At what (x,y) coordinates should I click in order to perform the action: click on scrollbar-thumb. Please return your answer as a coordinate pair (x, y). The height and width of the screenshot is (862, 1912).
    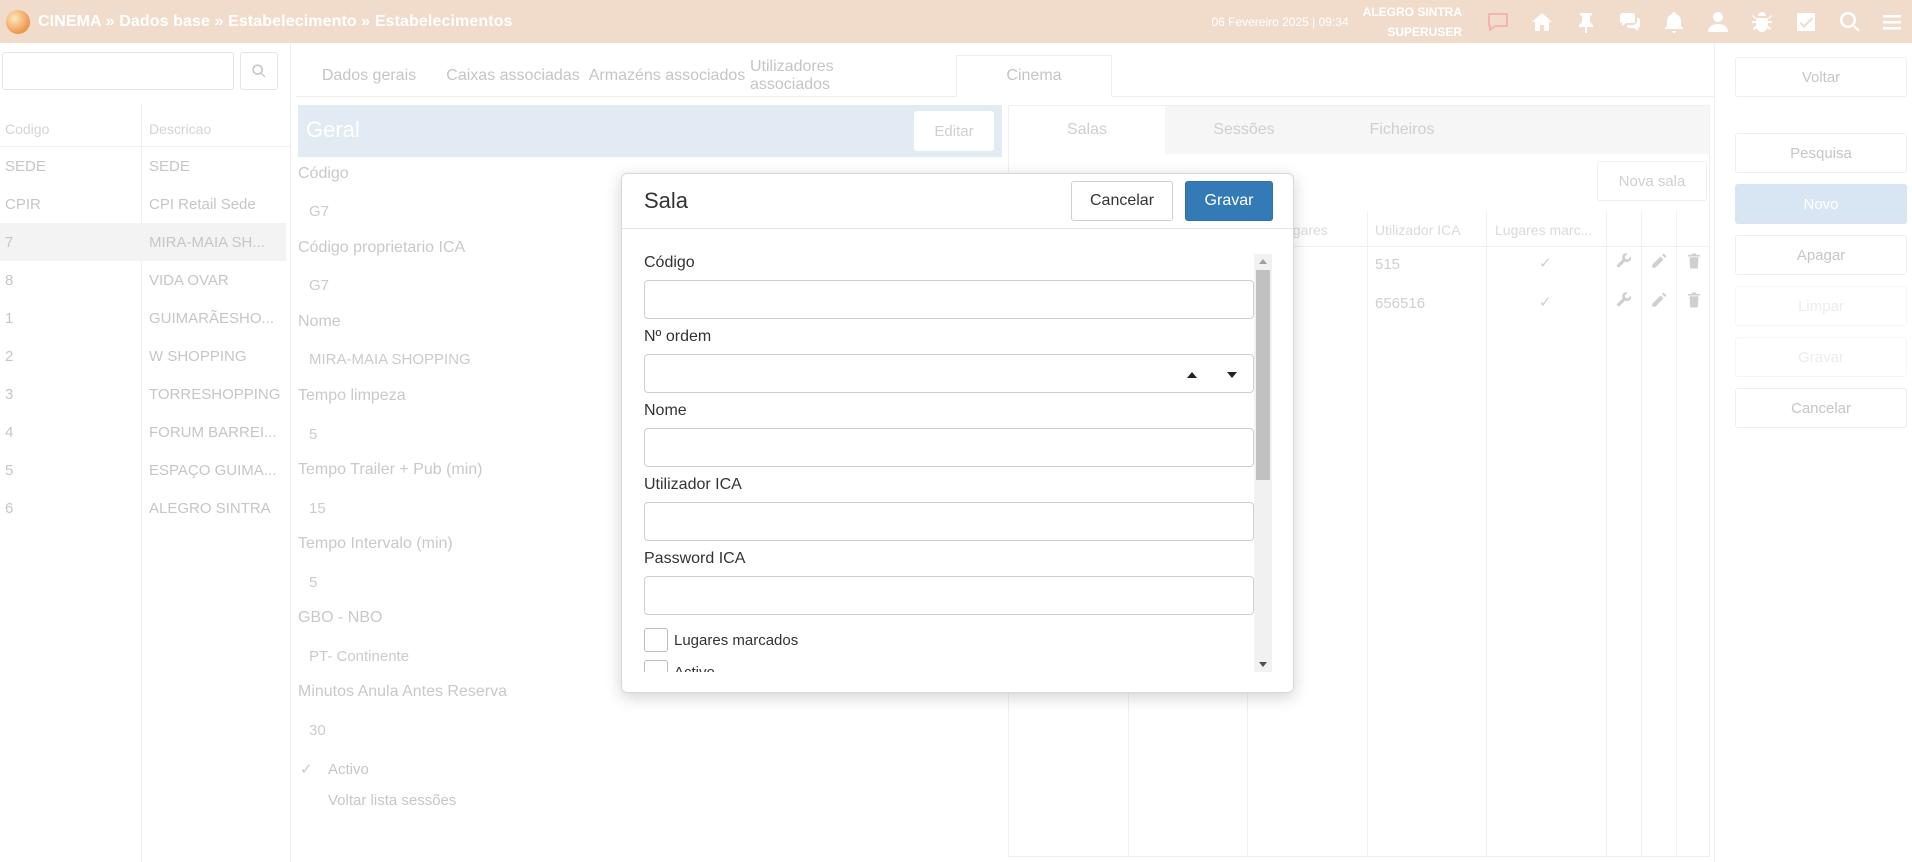
    Looking at the image, I should click on (1263, 375).